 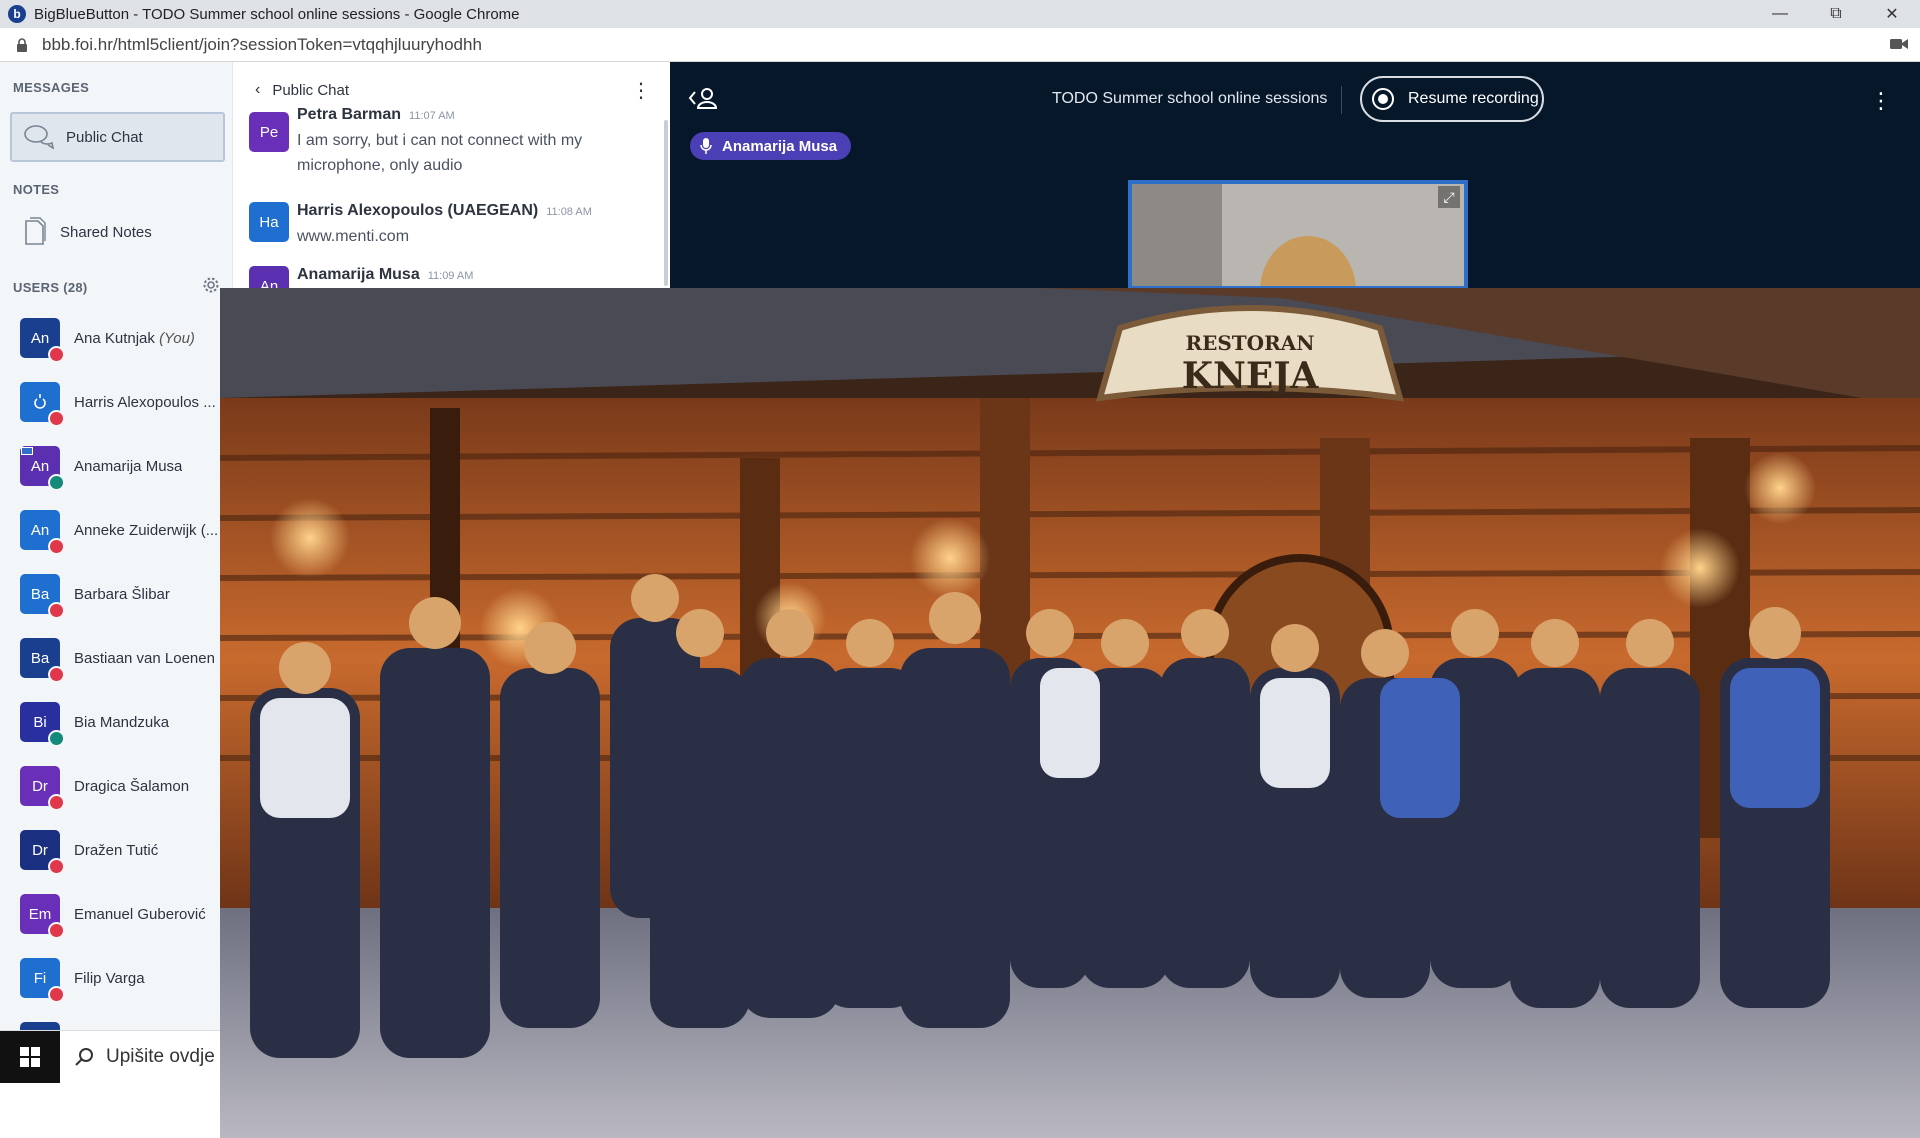 I want to click on restore-icon: ⧉, so click(x=1836, y=14).